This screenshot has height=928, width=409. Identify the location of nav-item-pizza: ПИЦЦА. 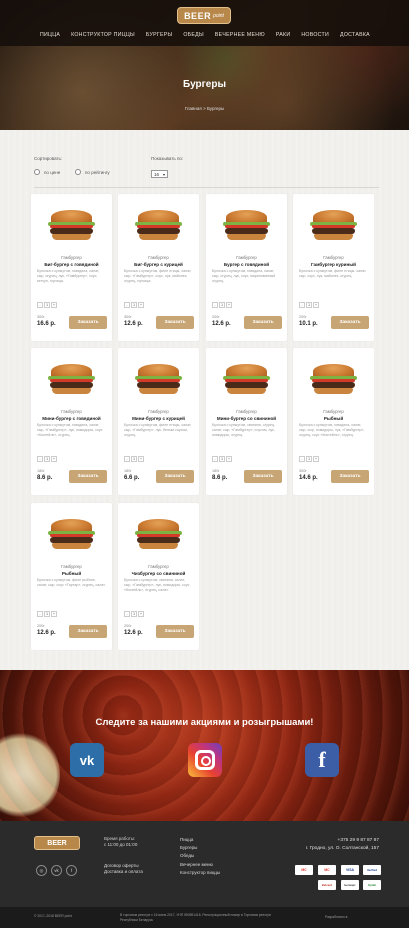
(50, 35).